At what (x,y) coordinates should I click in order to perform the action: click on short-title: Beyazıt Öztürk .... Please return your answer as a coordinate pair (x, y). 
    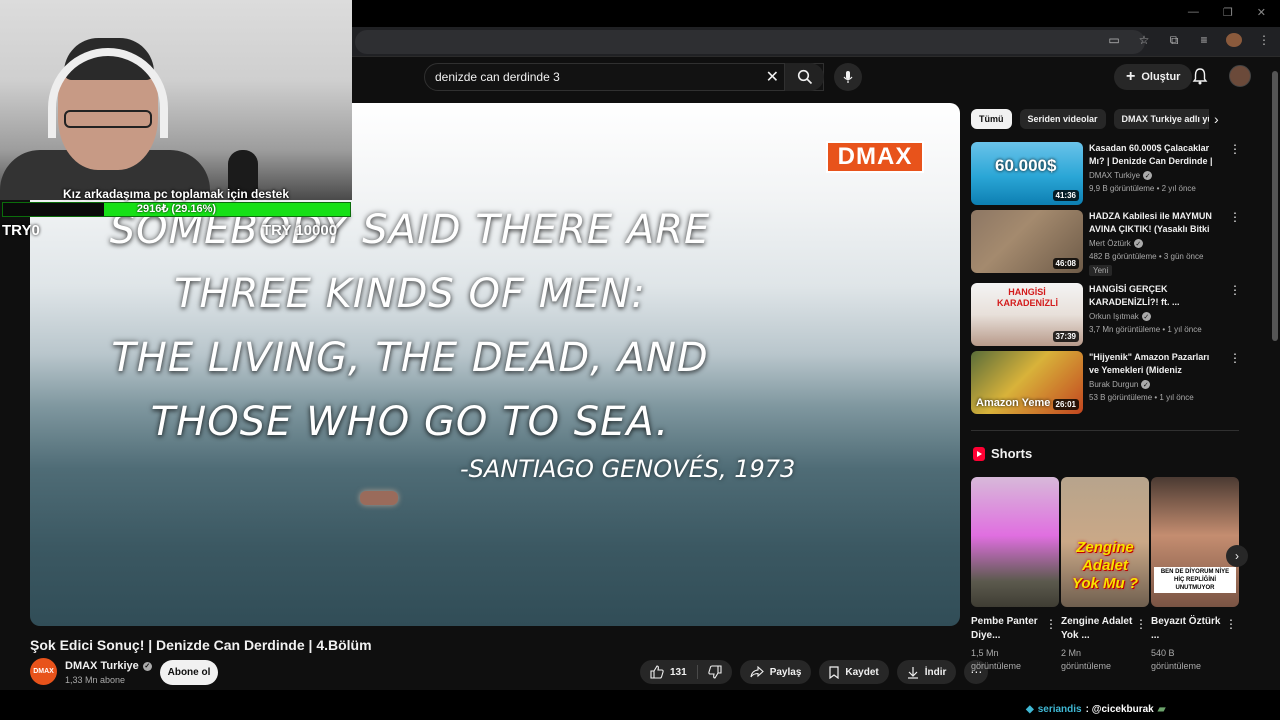
    Looking at the image, I should click on (1187, 629).